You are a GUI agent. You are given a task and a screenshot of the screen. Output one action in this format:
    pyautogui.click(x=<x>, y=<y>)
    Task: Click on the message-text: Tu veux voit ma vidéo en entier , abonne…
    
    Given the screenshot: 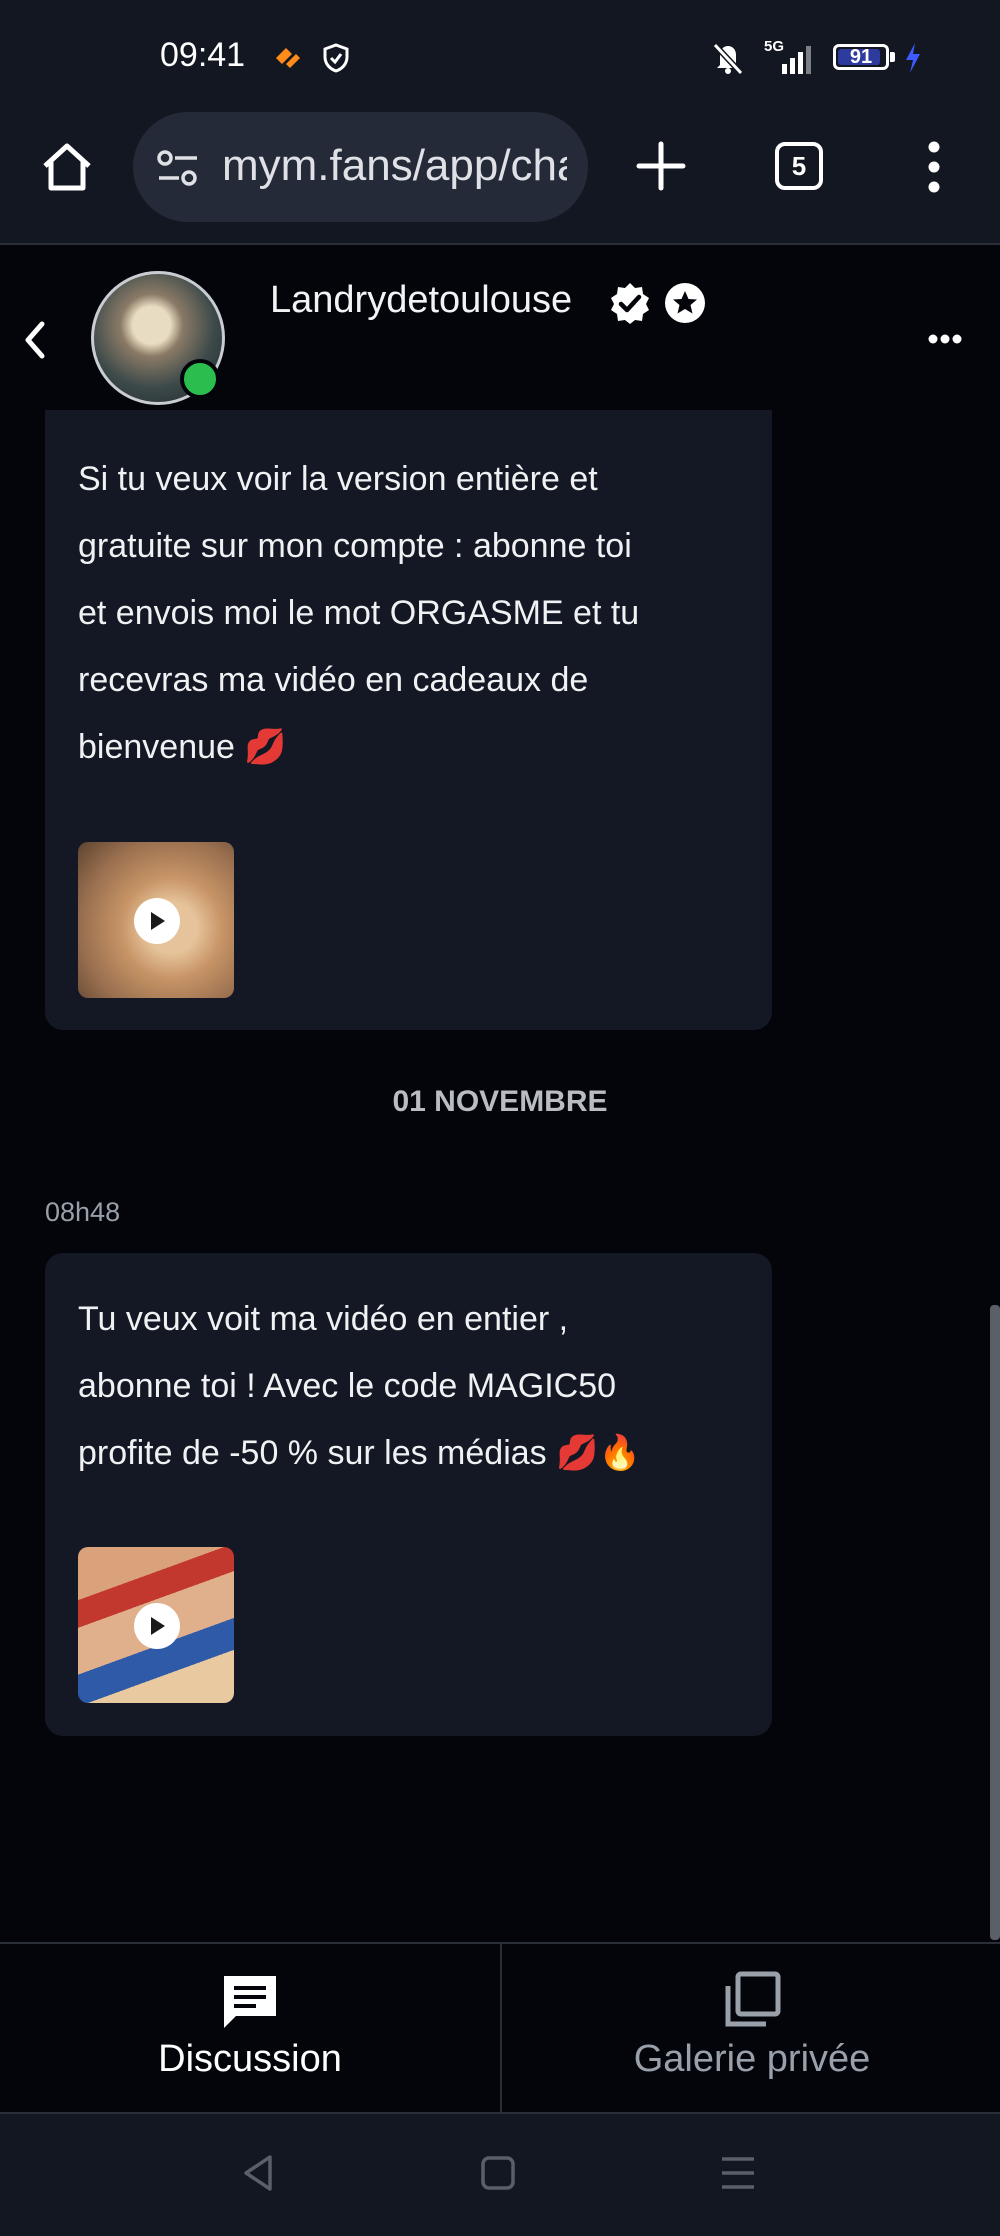 What is the action you would take?
    pyautogui.click(x=418, y=1386)
    